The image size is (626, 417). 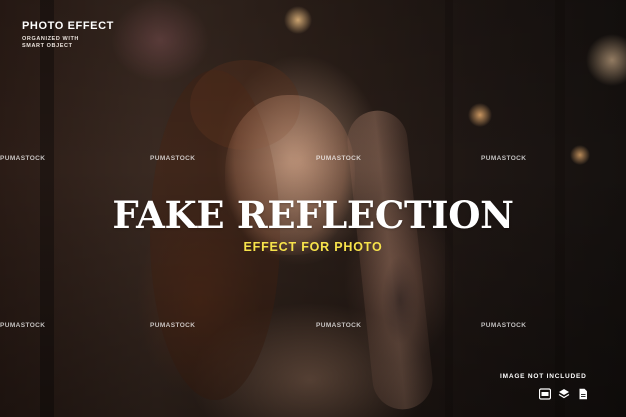 I want to click on layers-icon, so click(x=563, y=393).